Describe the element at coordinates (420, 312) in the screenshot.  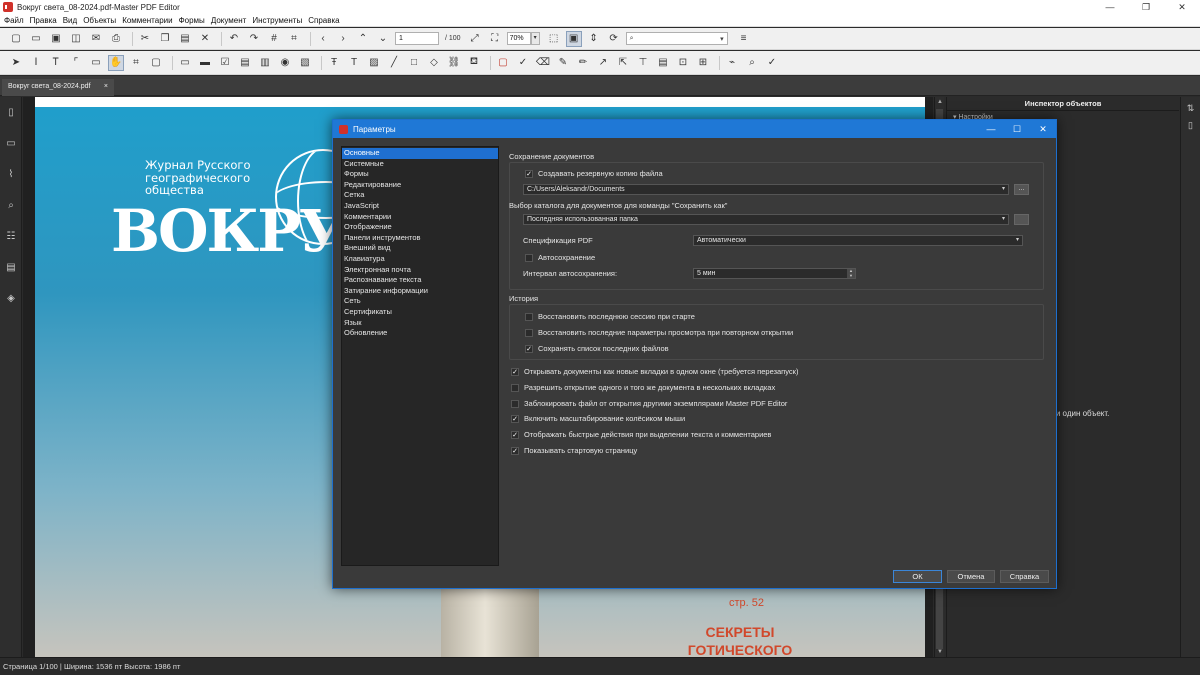
I see `category-item-certificates: Сертификаты` at that location.